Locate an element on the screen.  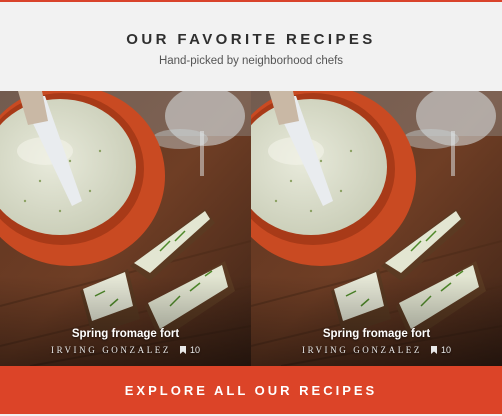
page-title: OUR FAVORITE RECIPES is located at coordinates (251, 39).